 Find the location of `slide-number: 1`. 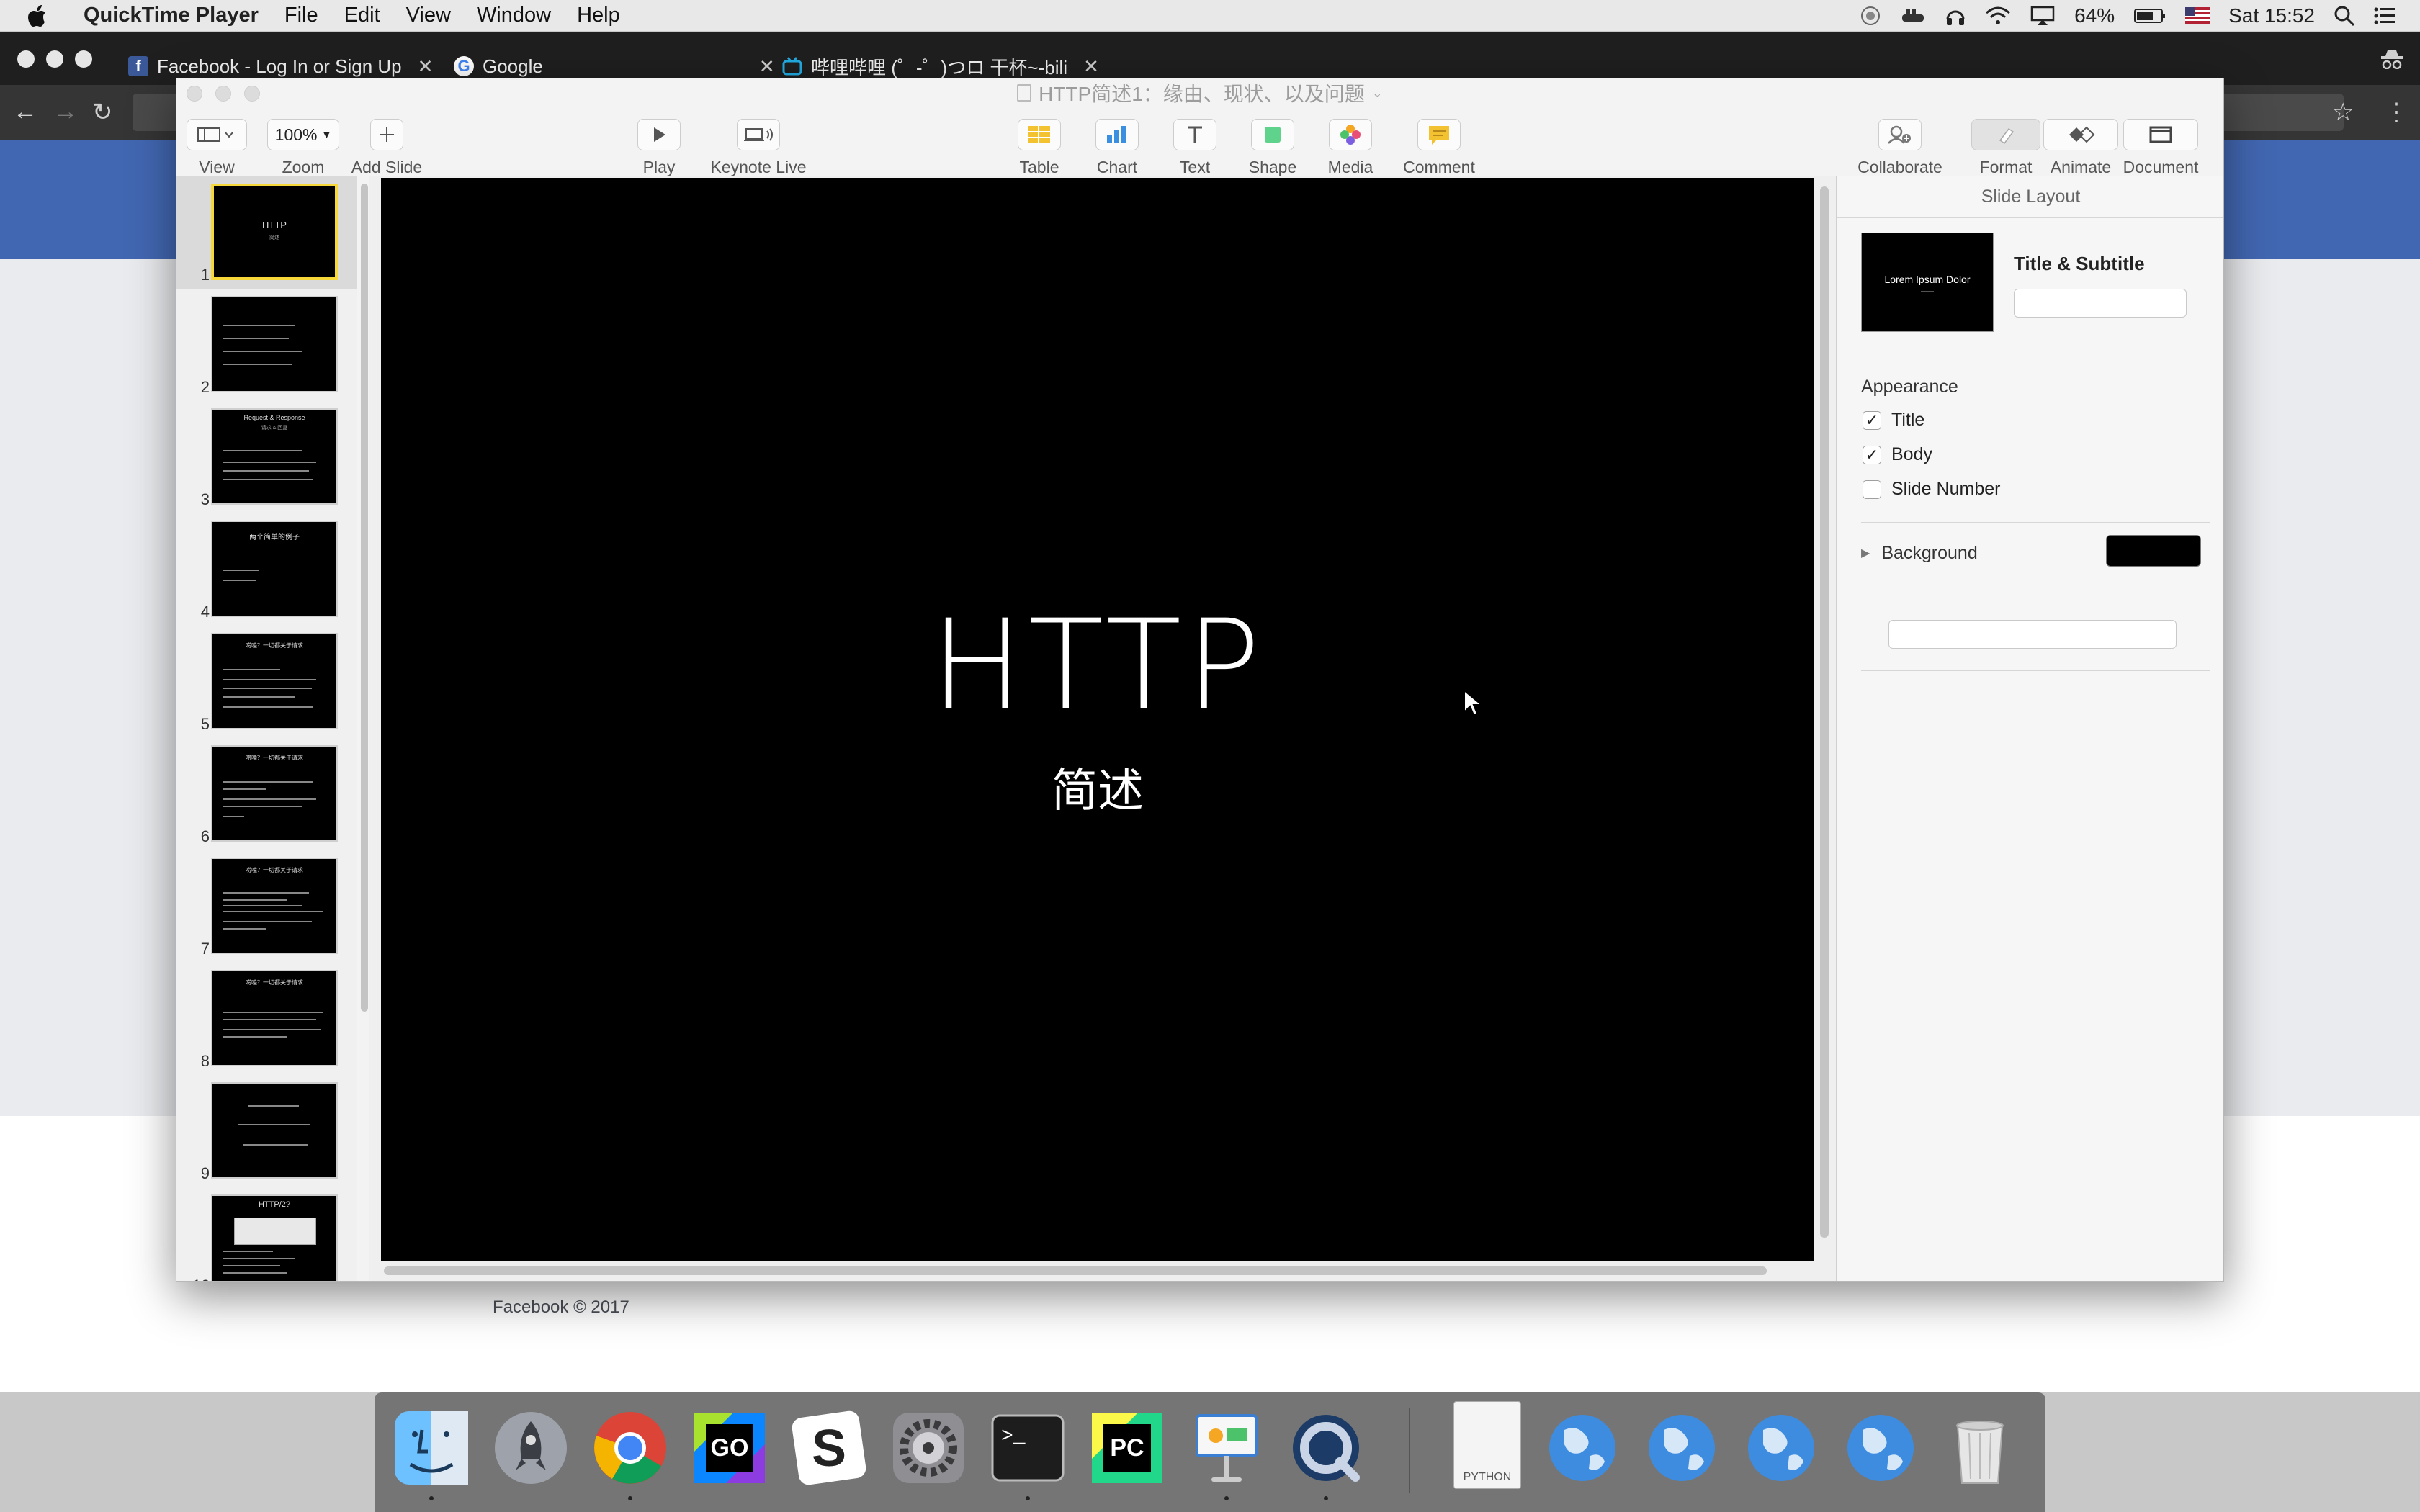

slide-number: 1 is located at coordinates (205, 275).